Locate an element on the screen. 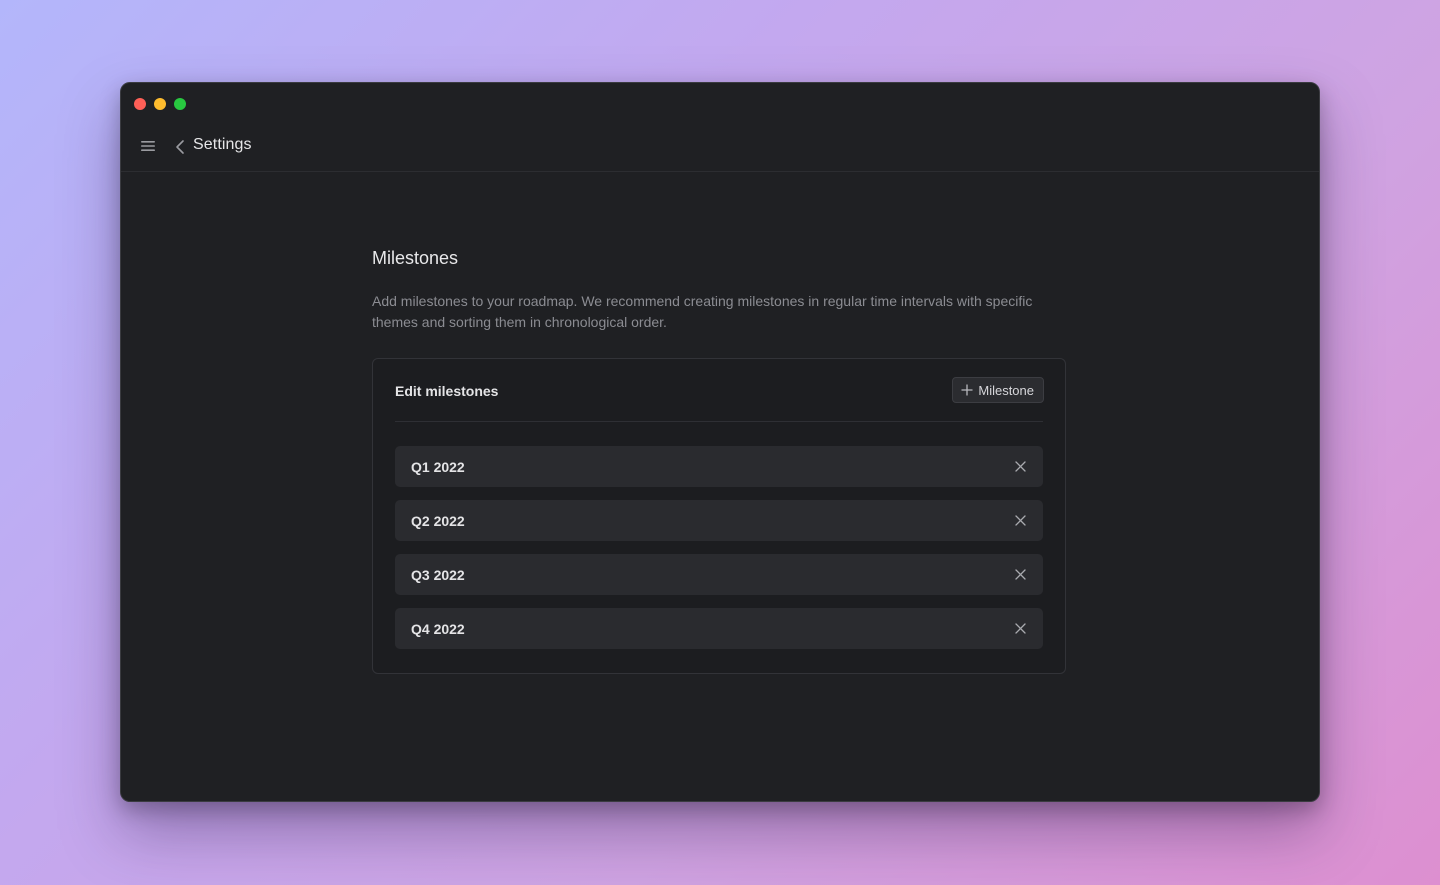  maximize-window-button is located at coordinates (180, 104).